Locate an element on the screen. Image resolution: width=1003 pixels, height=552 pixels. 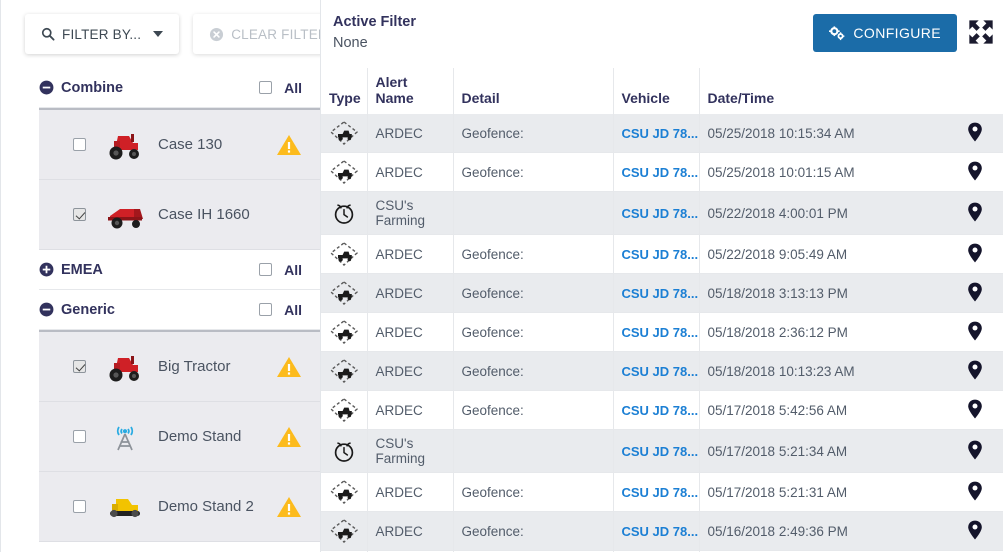
clear-filter-button: CLEAR FILTER is located at coordinates (256, 34).